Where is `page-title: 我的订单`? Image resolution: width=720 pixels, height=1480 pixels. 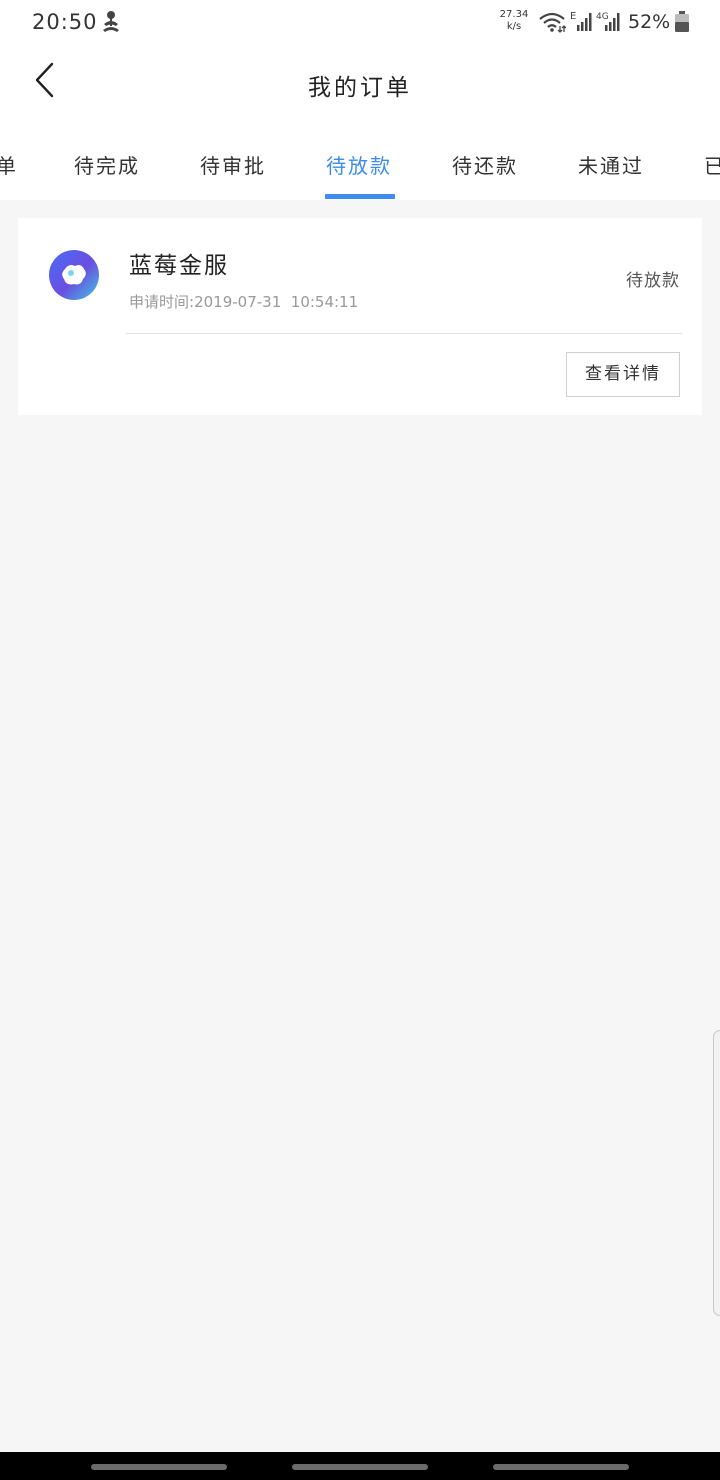
page-title: 我的订单 is located at coordinates (360, 88).